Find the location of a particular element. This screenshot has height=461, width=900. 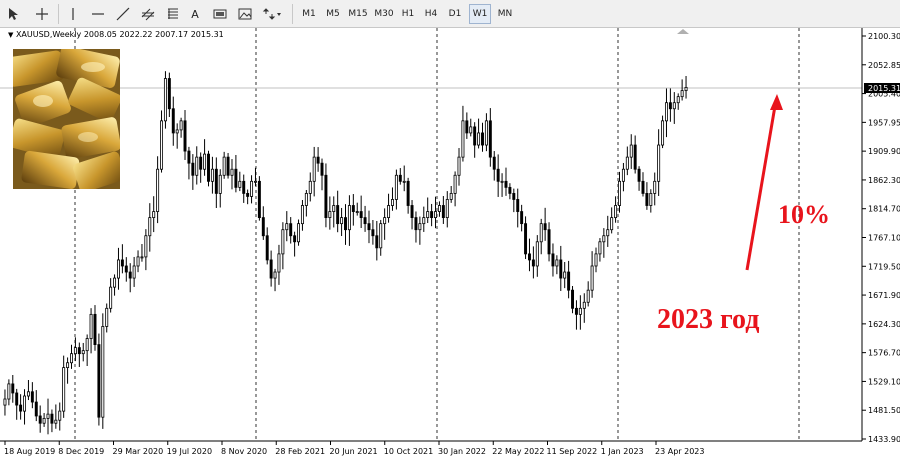

current-price-label: 2015.31 is located at coordinates (884, 88).